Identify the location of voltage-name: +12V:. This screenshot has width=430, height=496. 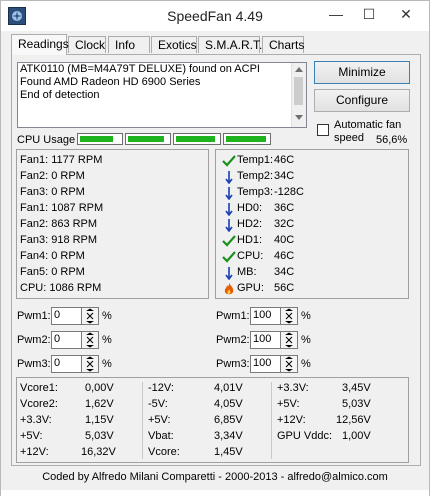
(34, 452).